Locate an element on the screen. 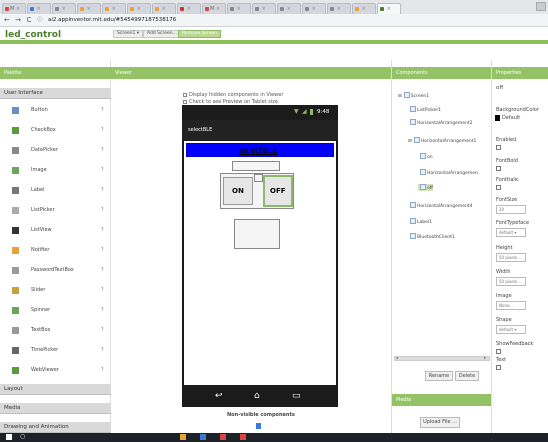 The image size is (548, 442). display-hidden-checkbox: Display hidden components in Viewer is located at coordinates (233, 95).